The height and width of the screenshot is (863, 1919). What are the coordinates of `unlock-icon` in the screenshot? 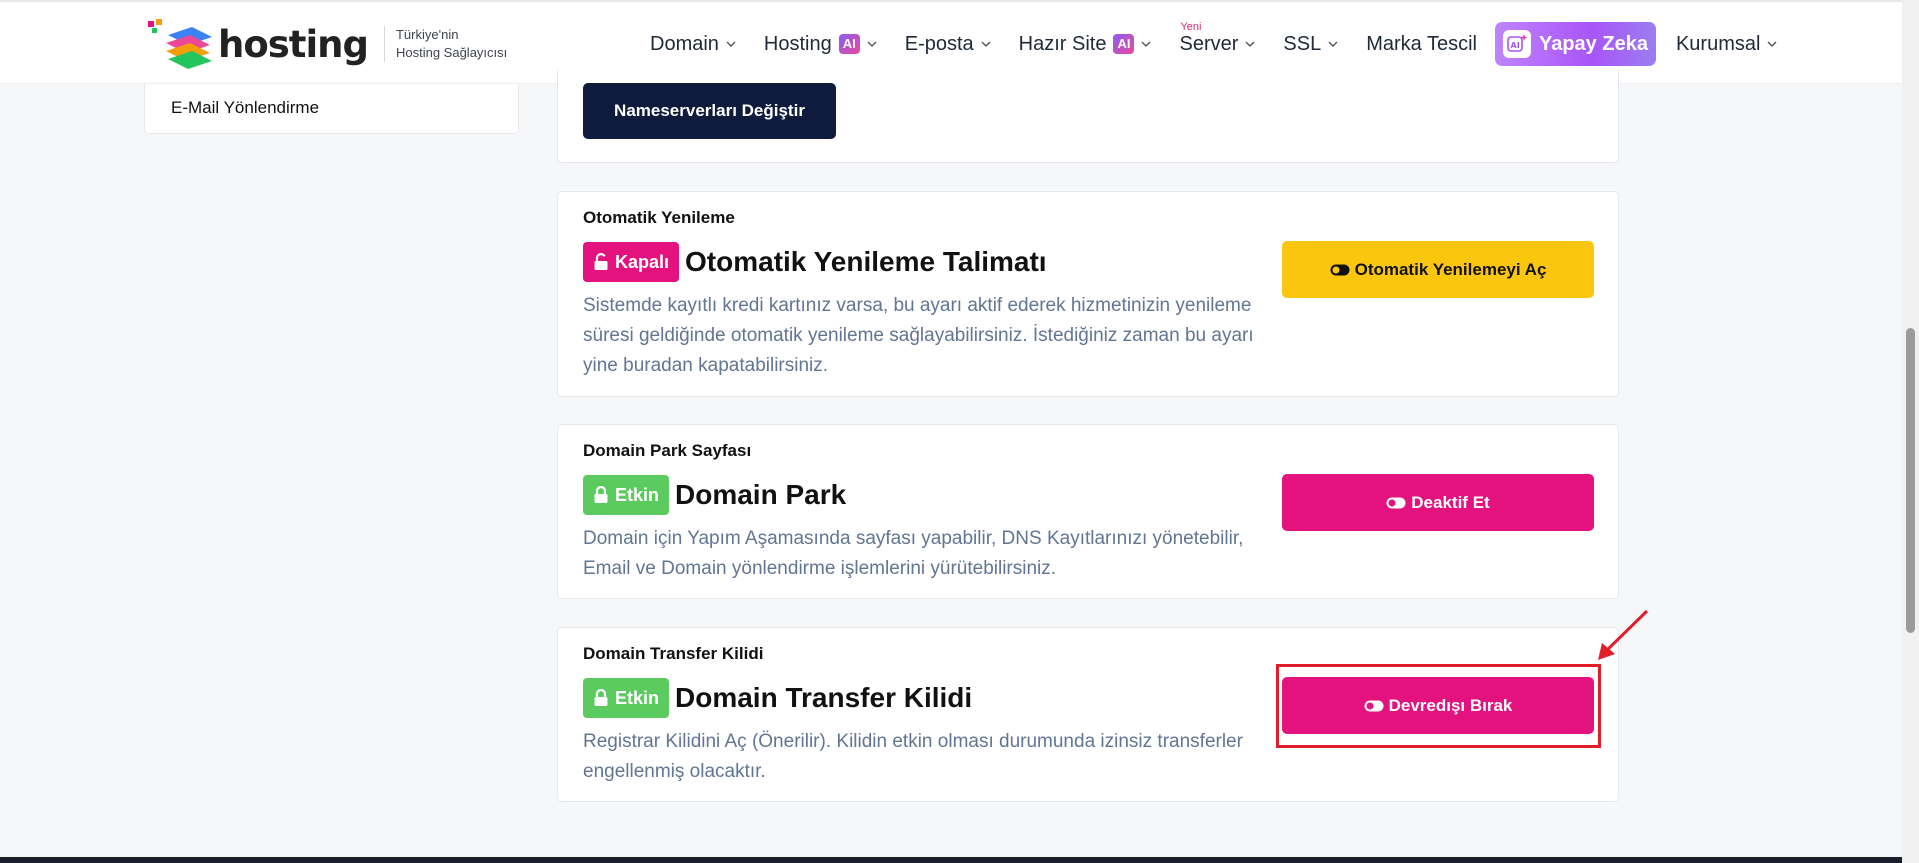 It's located at (601, 261).